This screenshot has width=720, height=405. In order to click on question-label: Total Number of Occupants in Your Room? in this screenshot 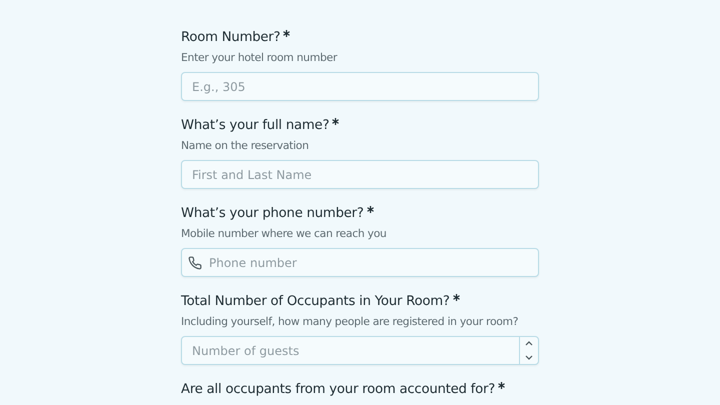, I will do `click(315, 302)`.